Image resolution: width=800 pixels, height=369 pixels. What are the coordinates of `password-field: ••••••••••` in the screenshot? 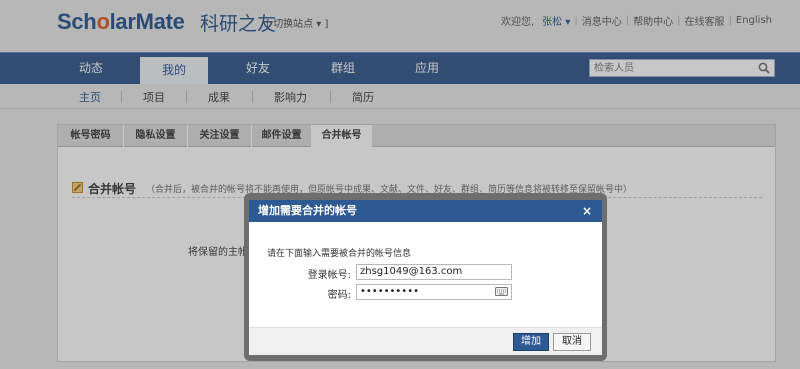 It's located at (434, 292).